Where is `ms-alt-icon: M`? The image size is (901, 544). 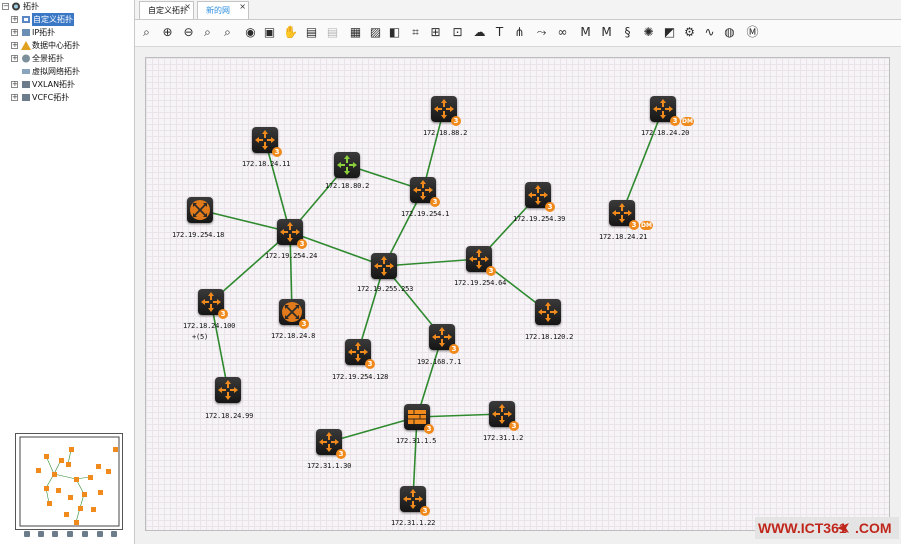 ms-alt-icon: M is located at coordinates (606, 32).